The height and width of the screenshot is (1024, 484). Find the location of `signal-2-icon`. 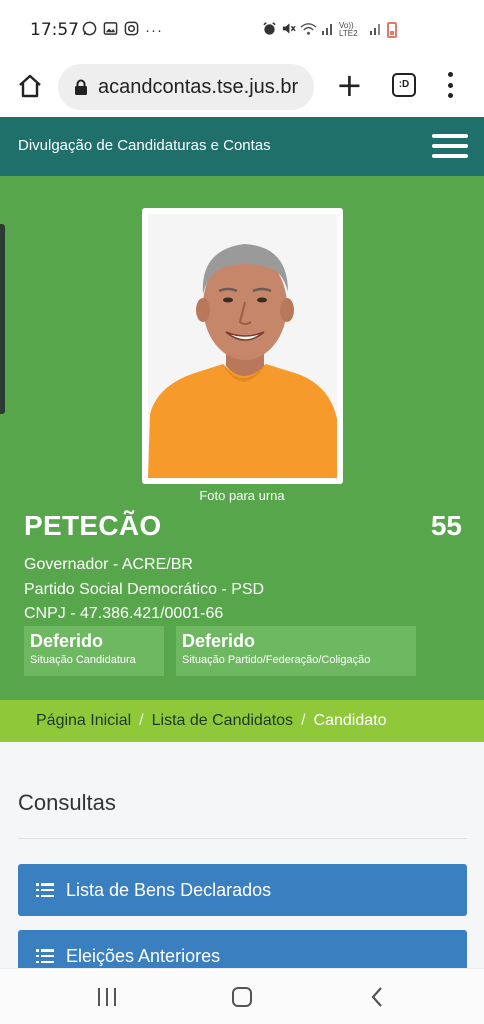

signal-2-icon is located at coordinates (376, 30).